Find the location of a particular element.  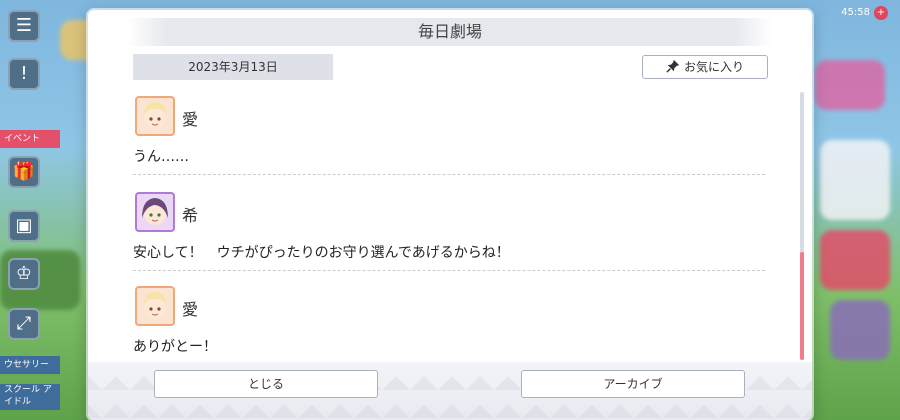

school-idol-label: スクール アイドル is located at coordinates (30, 397).